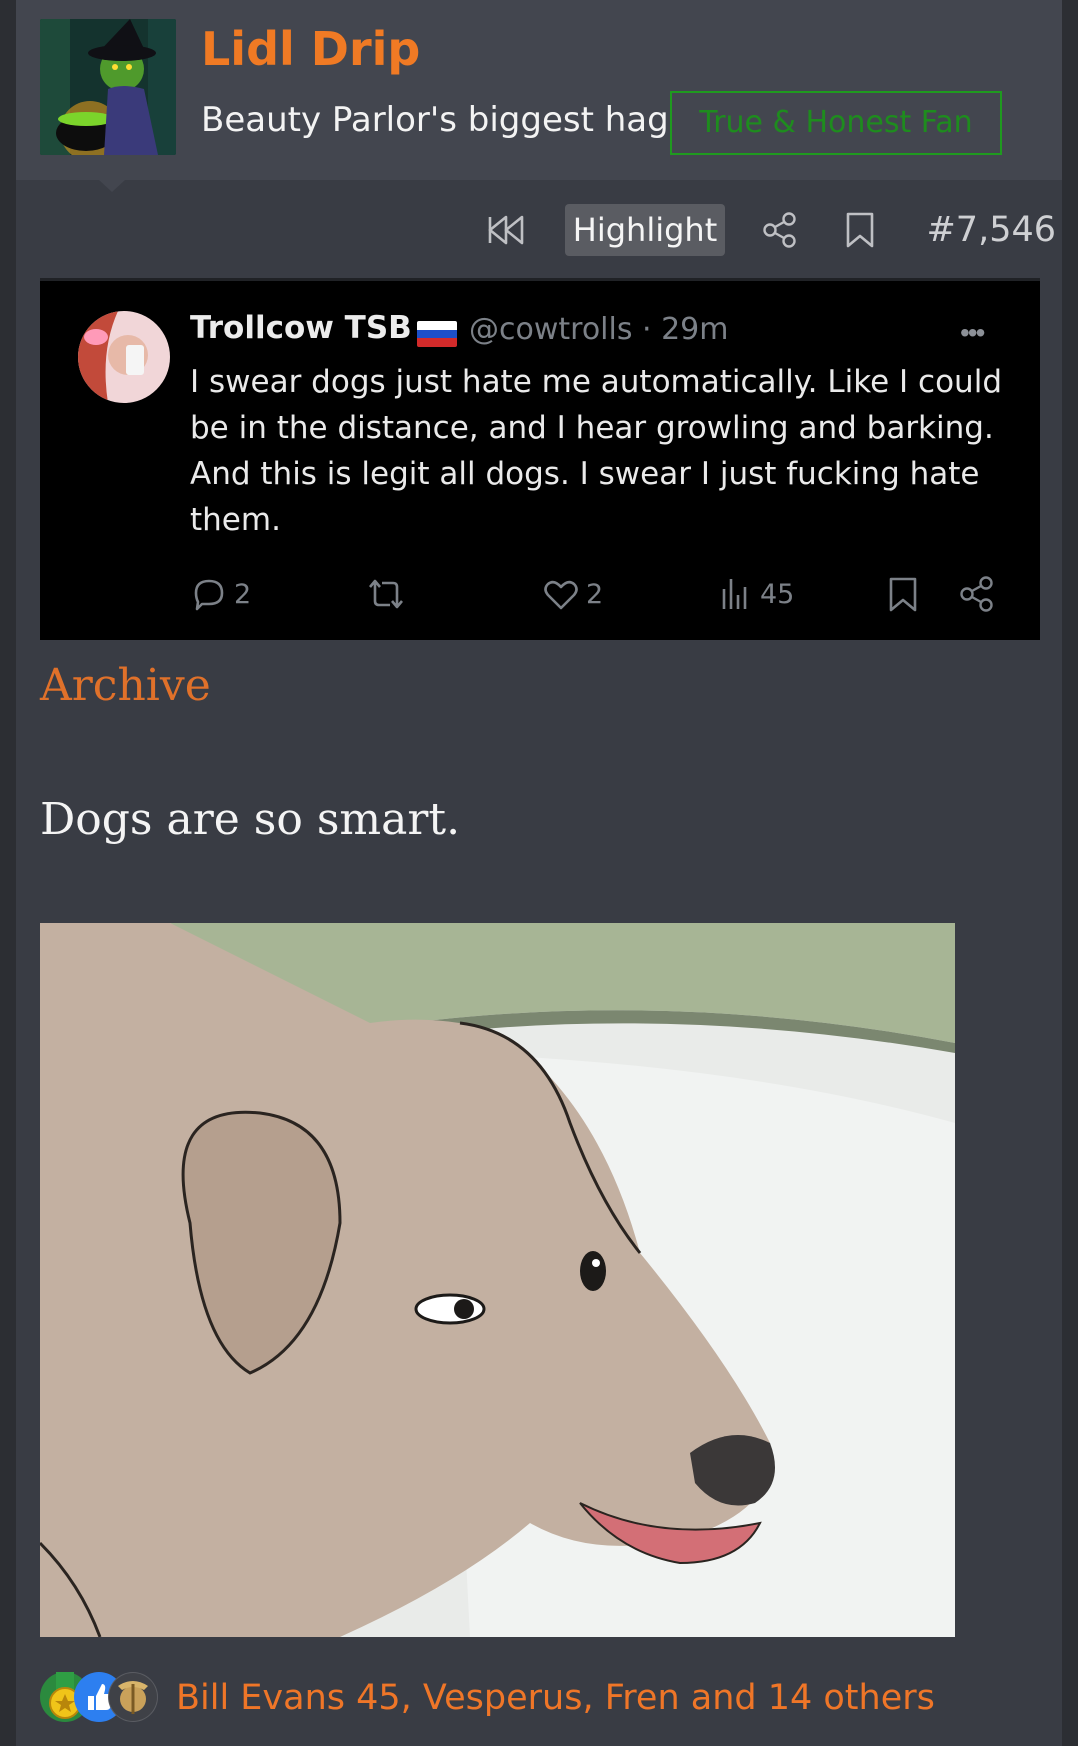 This screenshot has height=1746, width=1078. What do you see at coordinates (243, 594) in the screenshot?
I see `reply-count: 2` at bounding box center [243, 594].